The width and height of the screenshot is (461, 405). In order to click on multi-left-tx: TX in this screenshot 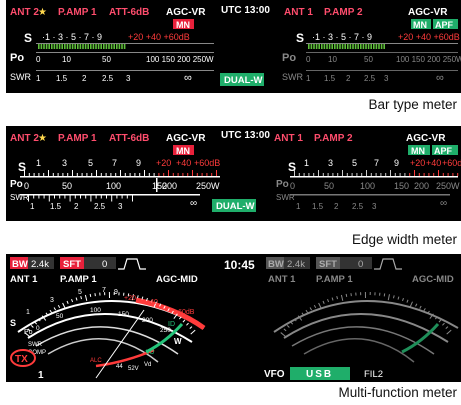, I will do `click(21, 359)`.